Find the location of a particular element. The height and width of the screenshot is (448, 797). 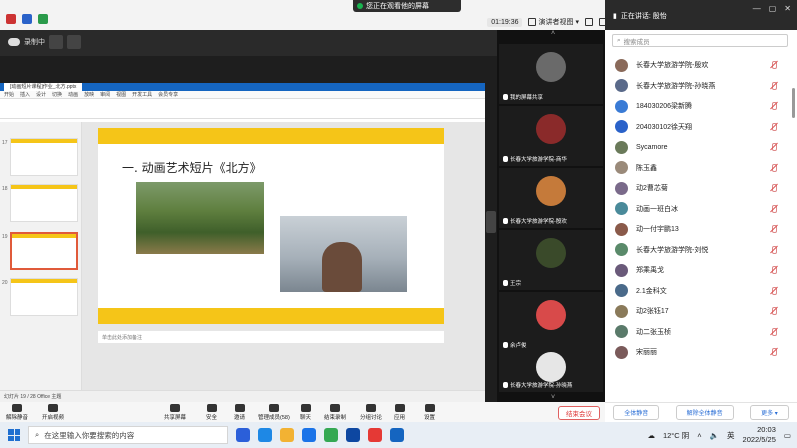

ime-indicator: 英 is located at coordinates (731, 435).